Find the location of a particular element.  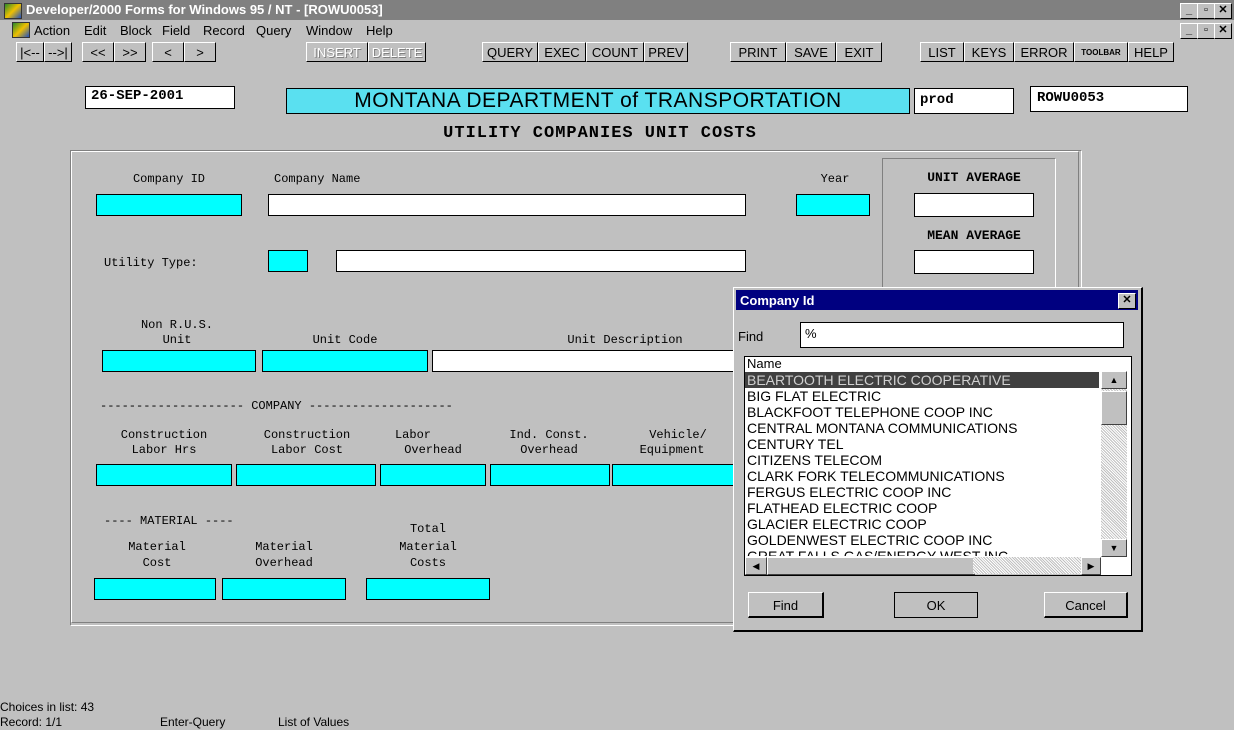

labor-overhead-label-2: Overhead is located at coordinates (433, 450).